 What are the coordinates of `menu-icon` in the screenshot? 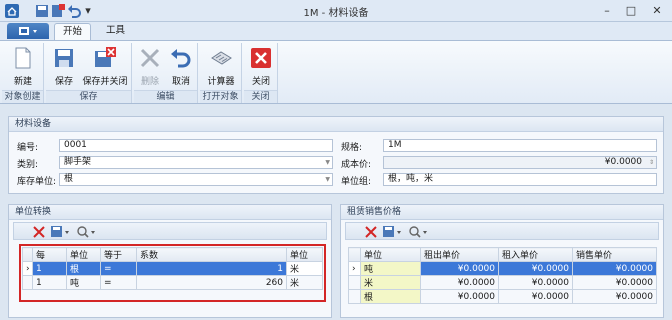 It's located at (28, 31).